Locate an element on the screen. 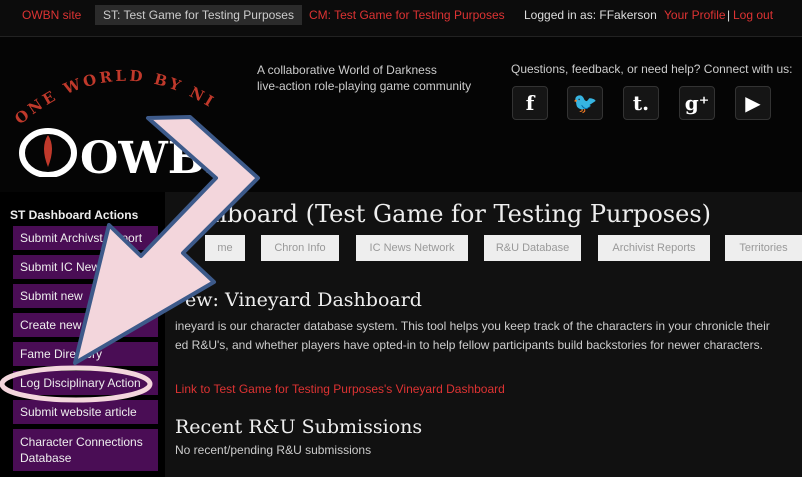  logged-in-text: Logged in as: FFakerson is located at coordinates (590, 15).